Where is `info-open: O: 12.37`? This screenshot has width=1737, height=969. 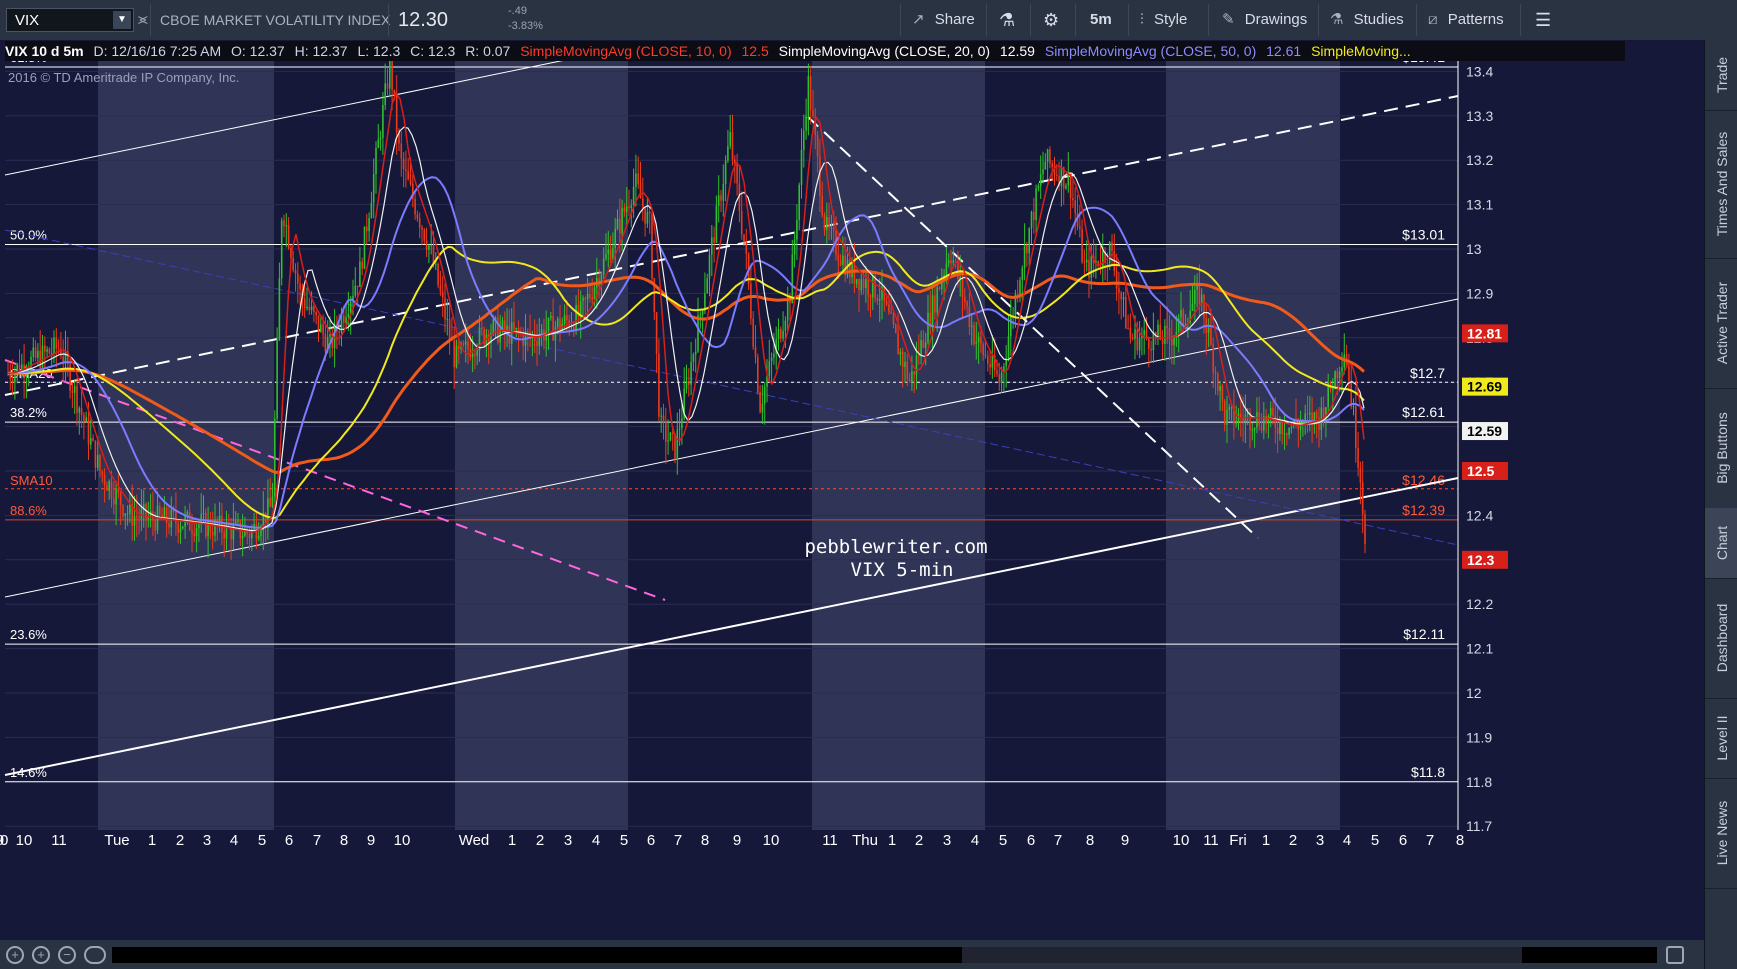 info-open: O: 12.37 is located at coordinates (258, 51).